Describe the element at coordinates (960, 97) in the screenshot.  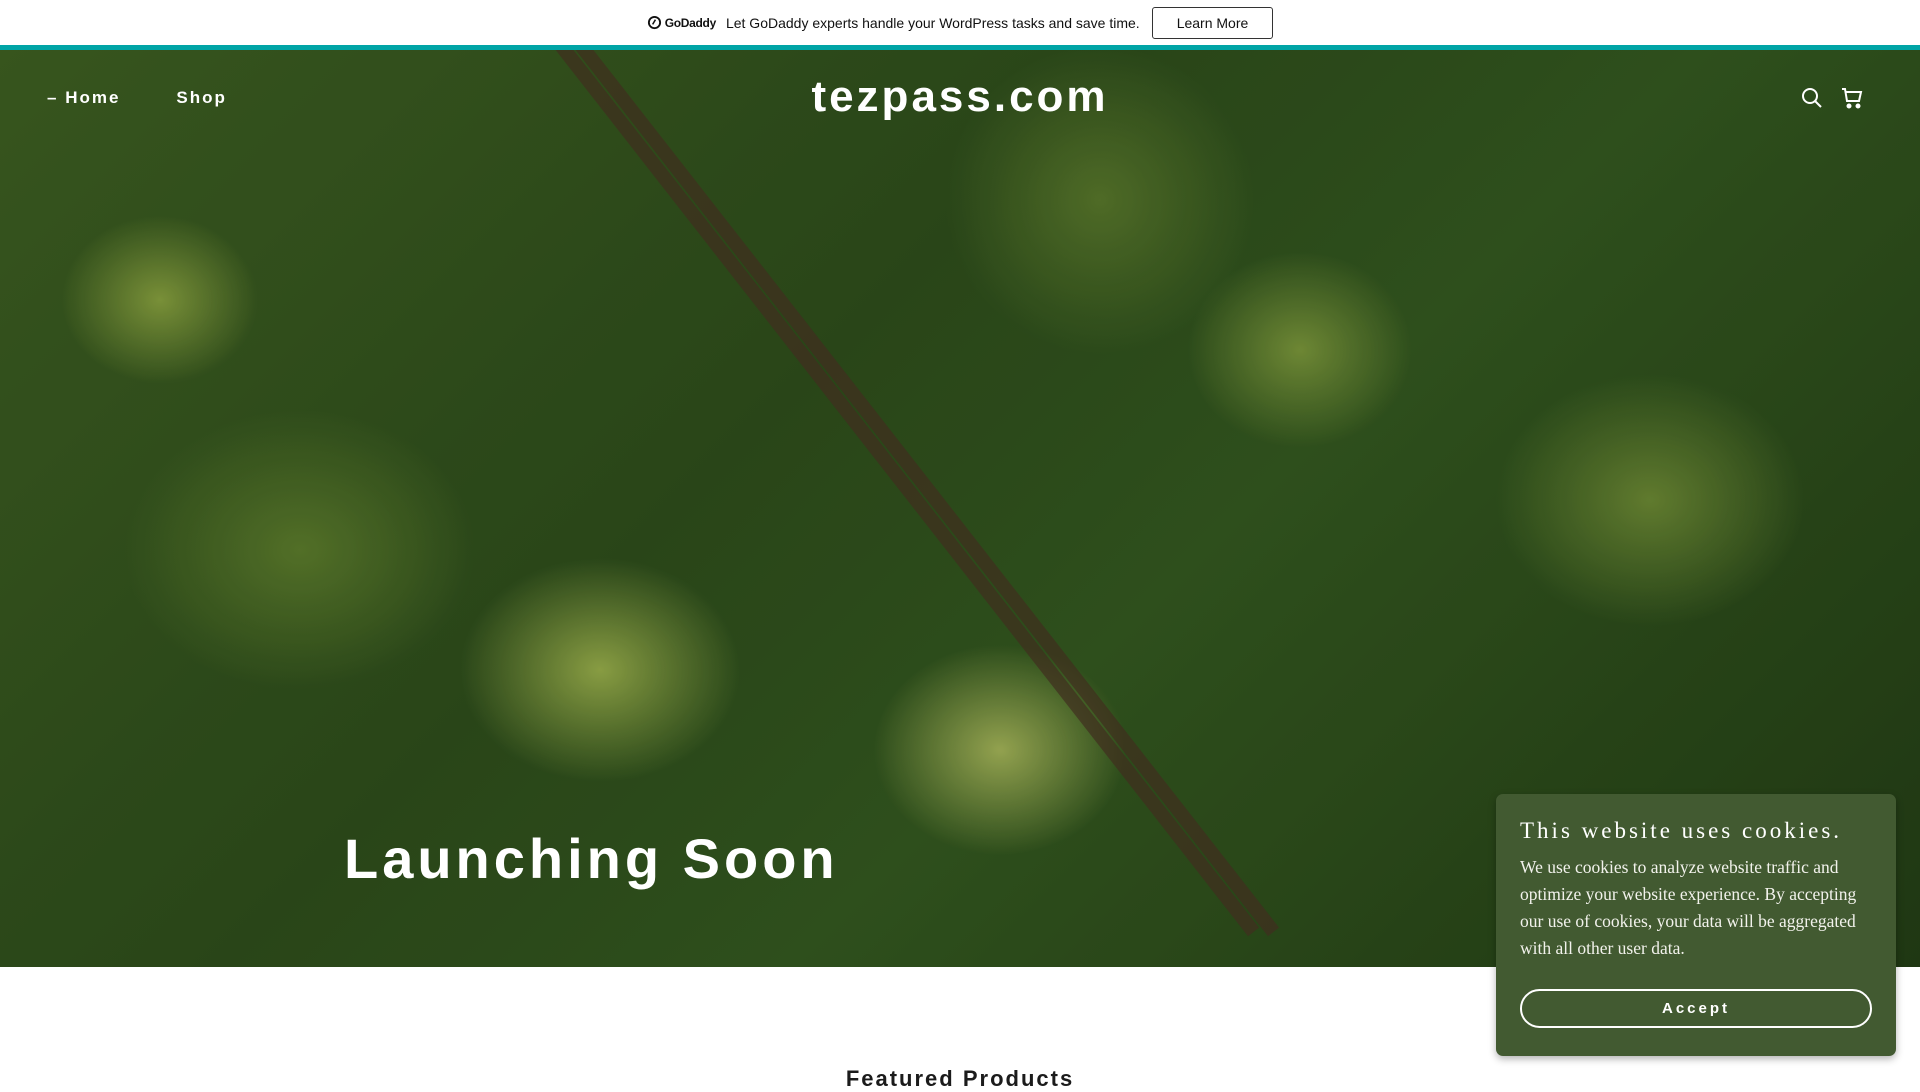
I see `site-title: tezpass.com` at that location.